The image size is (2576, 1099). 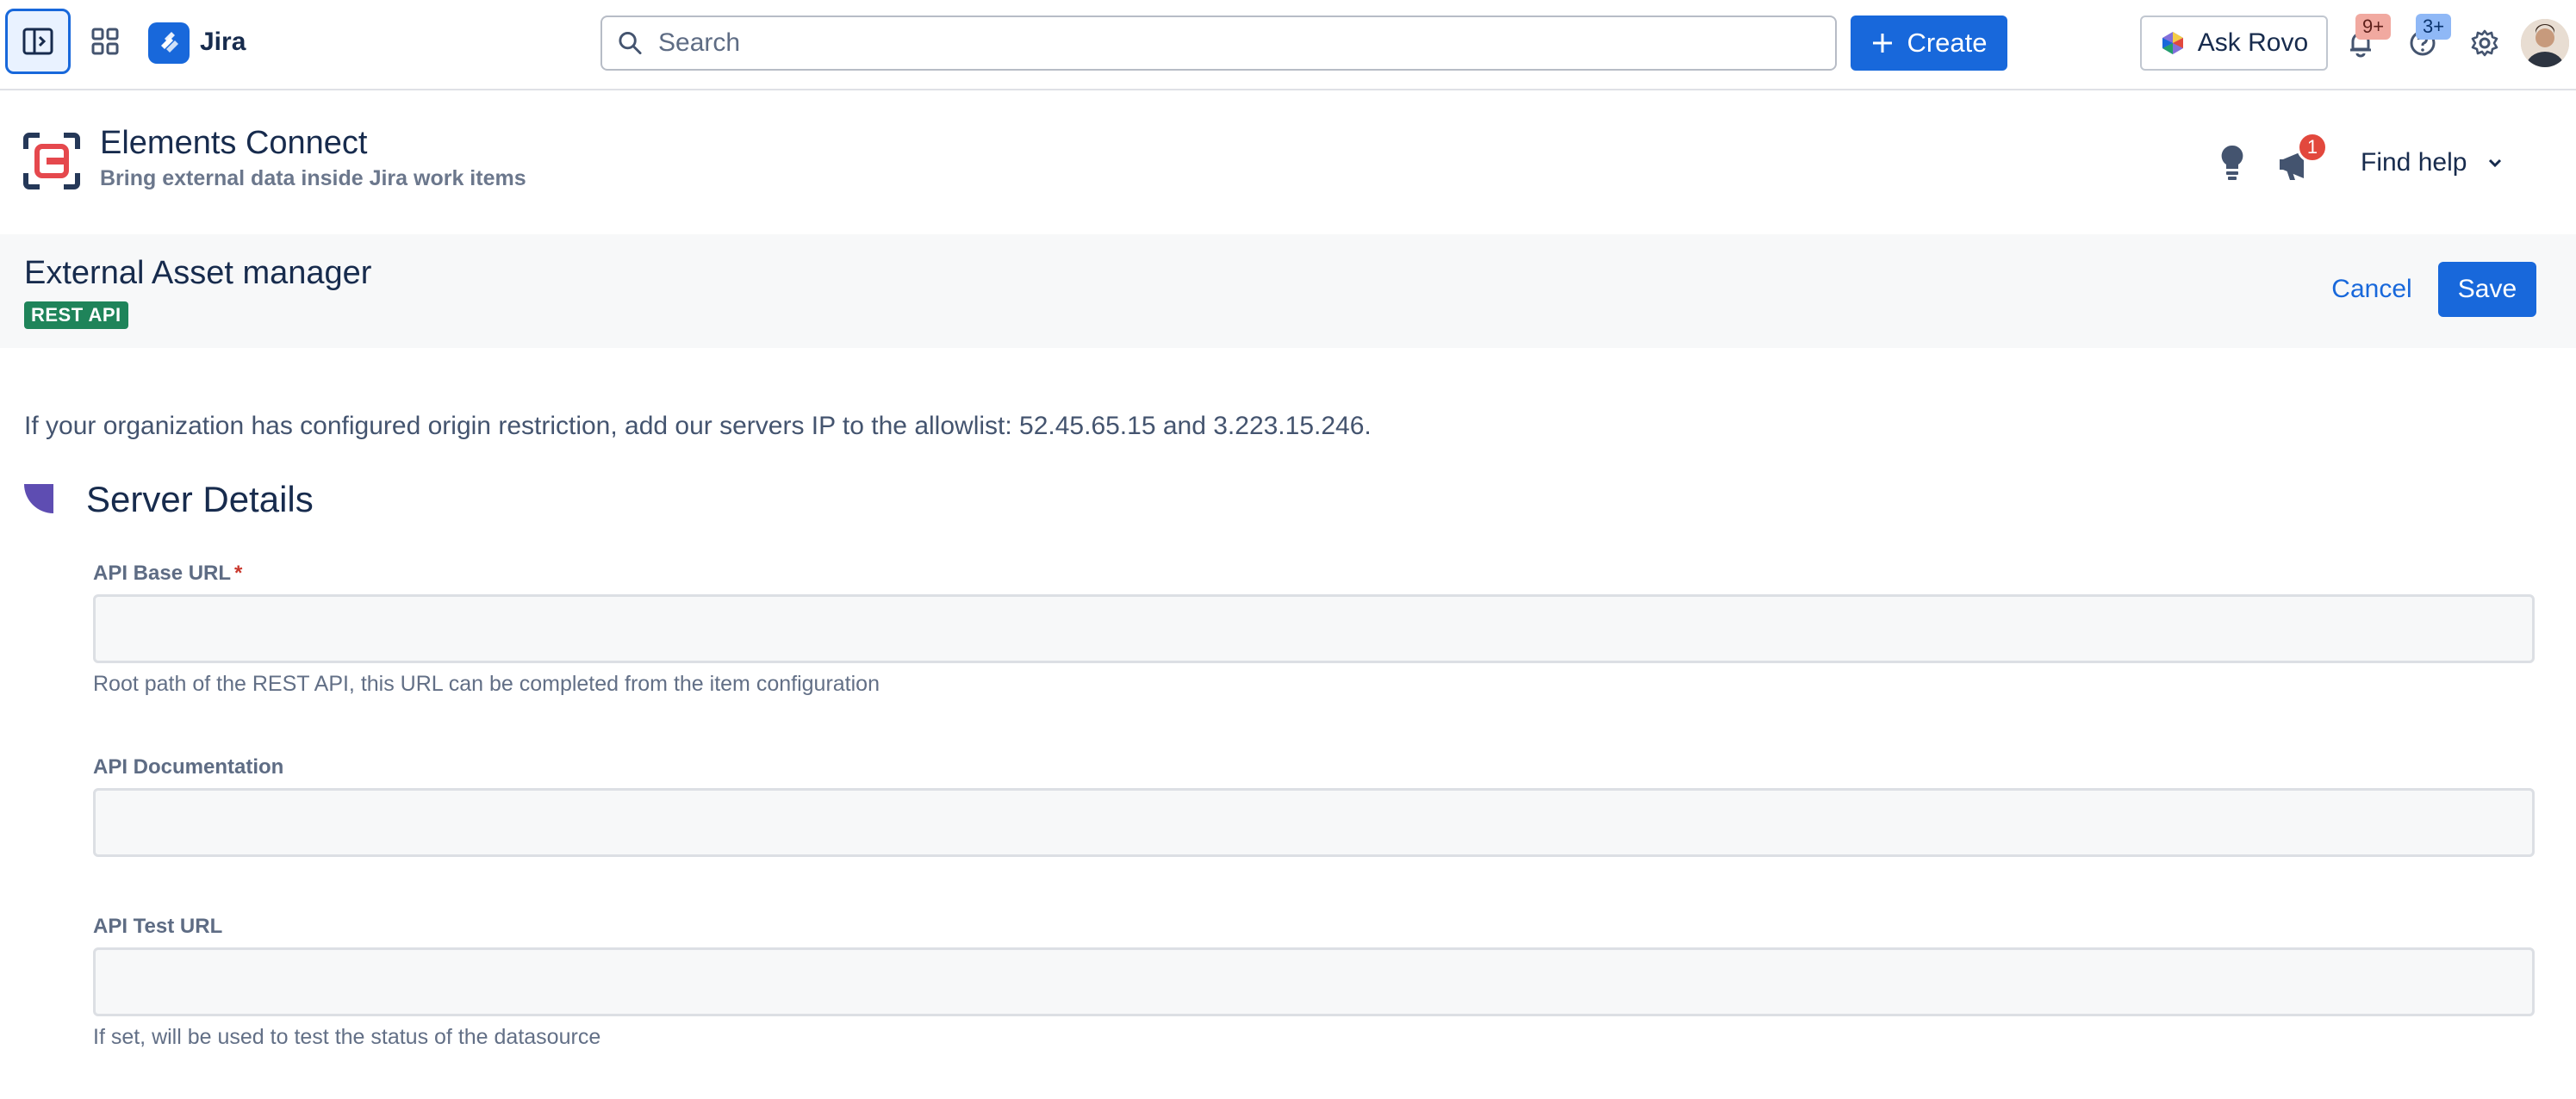 What do you see at coordinates (631, 43) in the screenshot?
I see `search-icon` at bounding box center [631, 43].